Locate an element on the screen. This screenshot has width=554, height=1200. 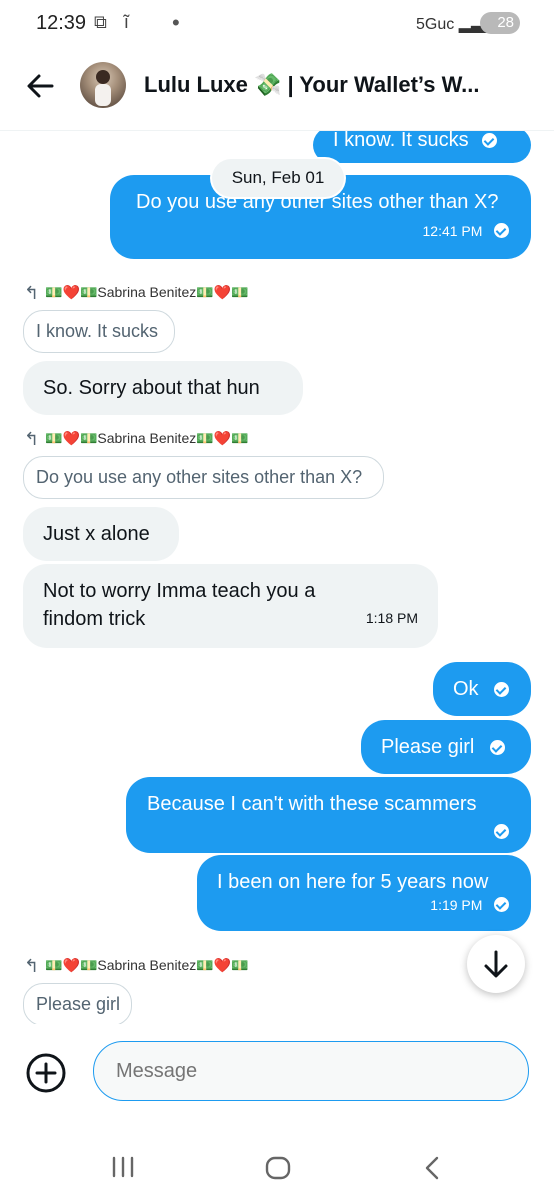
home-icon is located at coordinates (278, 1168).